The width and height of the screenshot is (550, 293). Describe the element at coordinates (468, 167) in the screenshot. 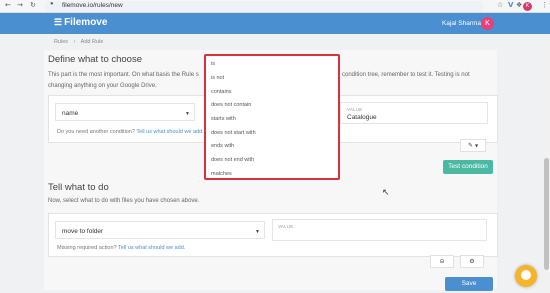

I see `test-condition-button: Test condition` at that location.